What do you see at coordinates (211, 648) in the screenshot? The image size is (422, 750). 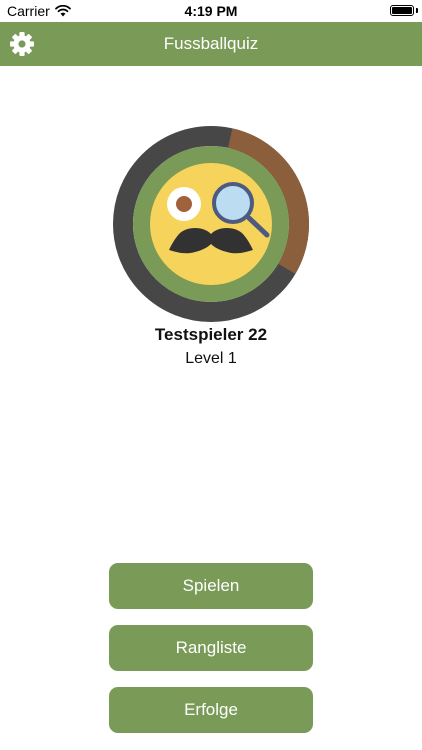 I see `ranking-button: Rangliste` at bounding box center [211, 648].